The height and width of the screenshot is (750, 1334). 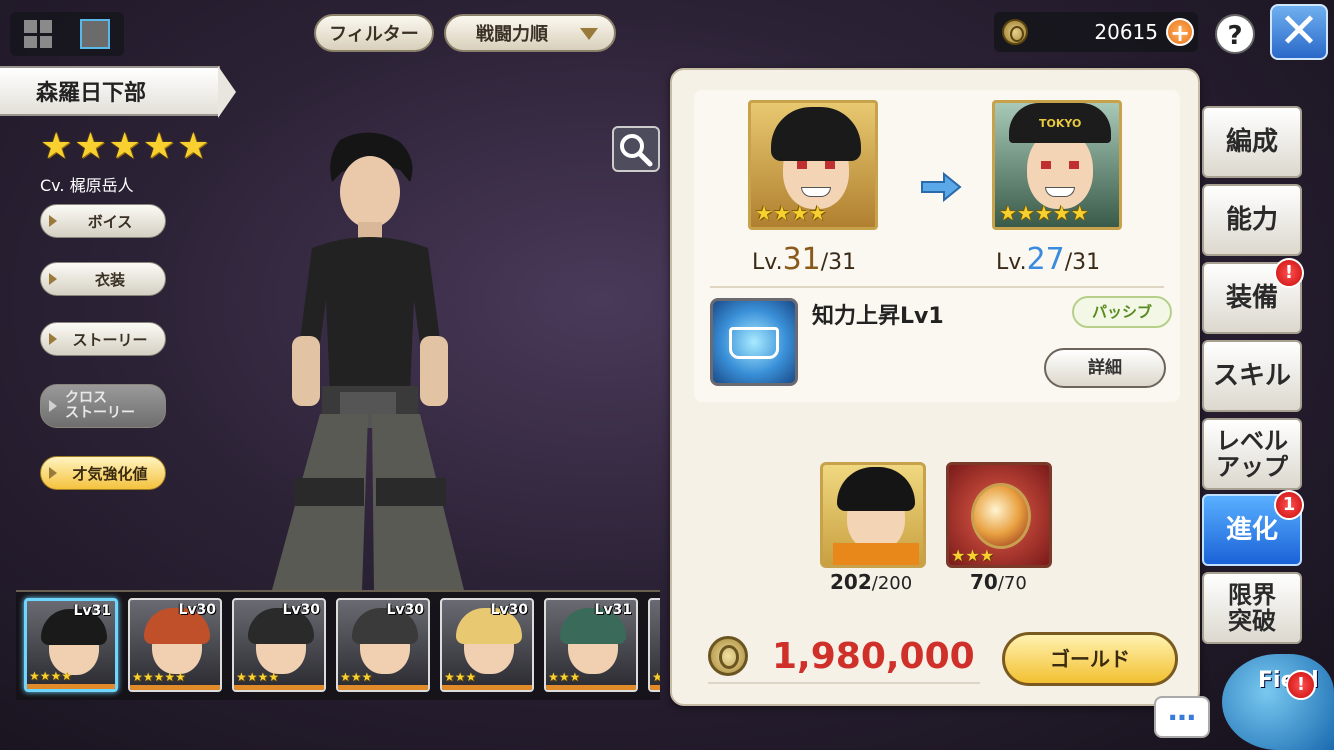 I want to click on roster-character-card: Lv30 ★★★★, so click(x=279, y=645).